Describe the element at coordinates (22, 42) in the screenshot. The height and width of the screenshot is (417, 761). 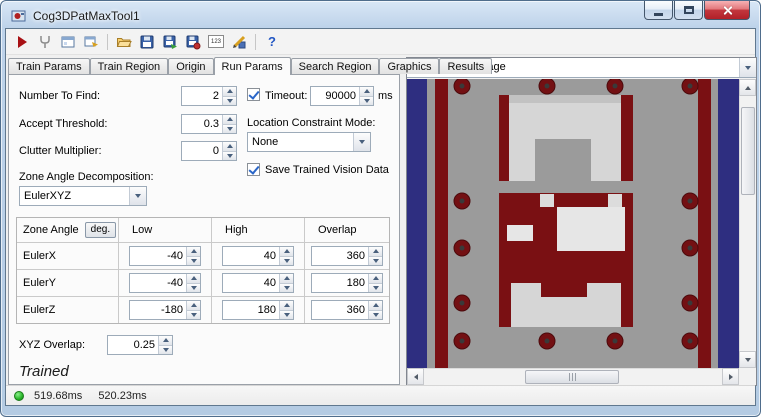
I see `run-button` at that location.